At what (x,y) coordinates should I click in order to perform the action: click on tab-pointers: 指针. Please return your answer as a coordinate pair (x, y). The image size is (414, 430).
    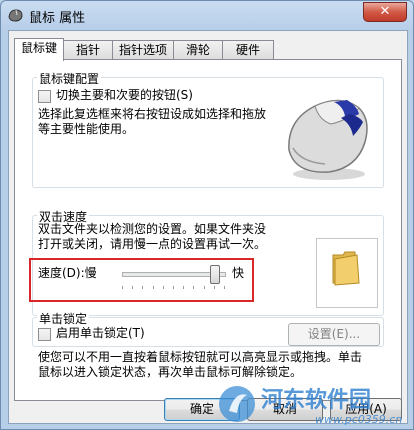
    Looking at the image, I should click on (88, 50).